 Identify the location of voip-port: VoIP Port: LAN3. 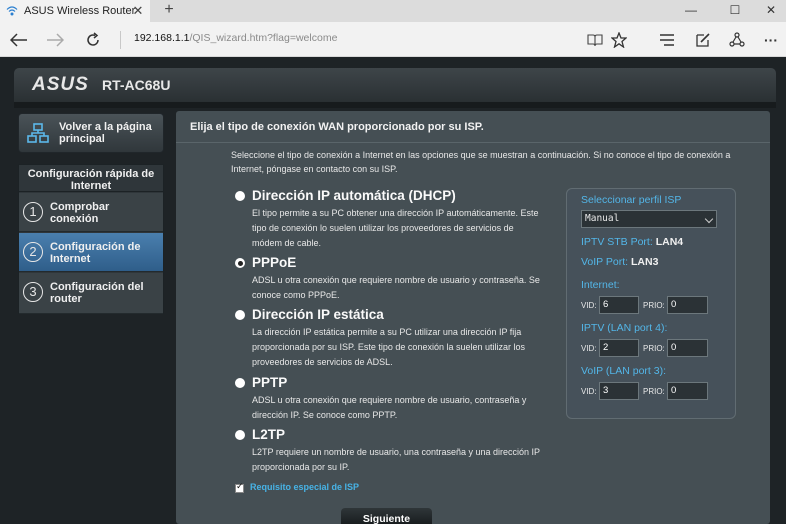
(619, 262).